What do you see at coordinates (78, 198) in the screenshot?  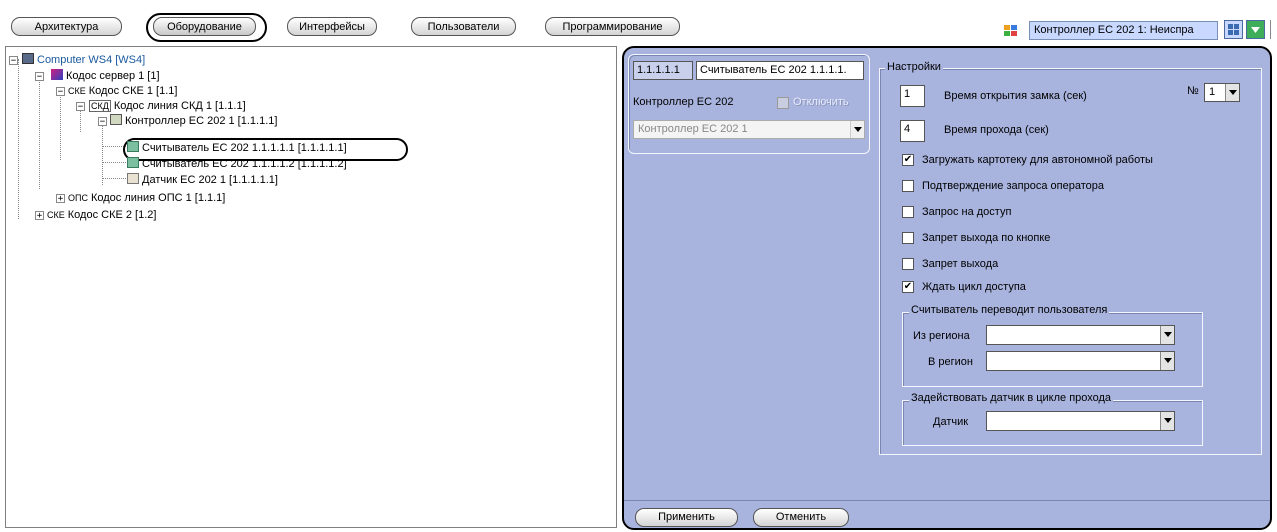 I see `ops-icon: ОПС` at bounding box center [78, 198].